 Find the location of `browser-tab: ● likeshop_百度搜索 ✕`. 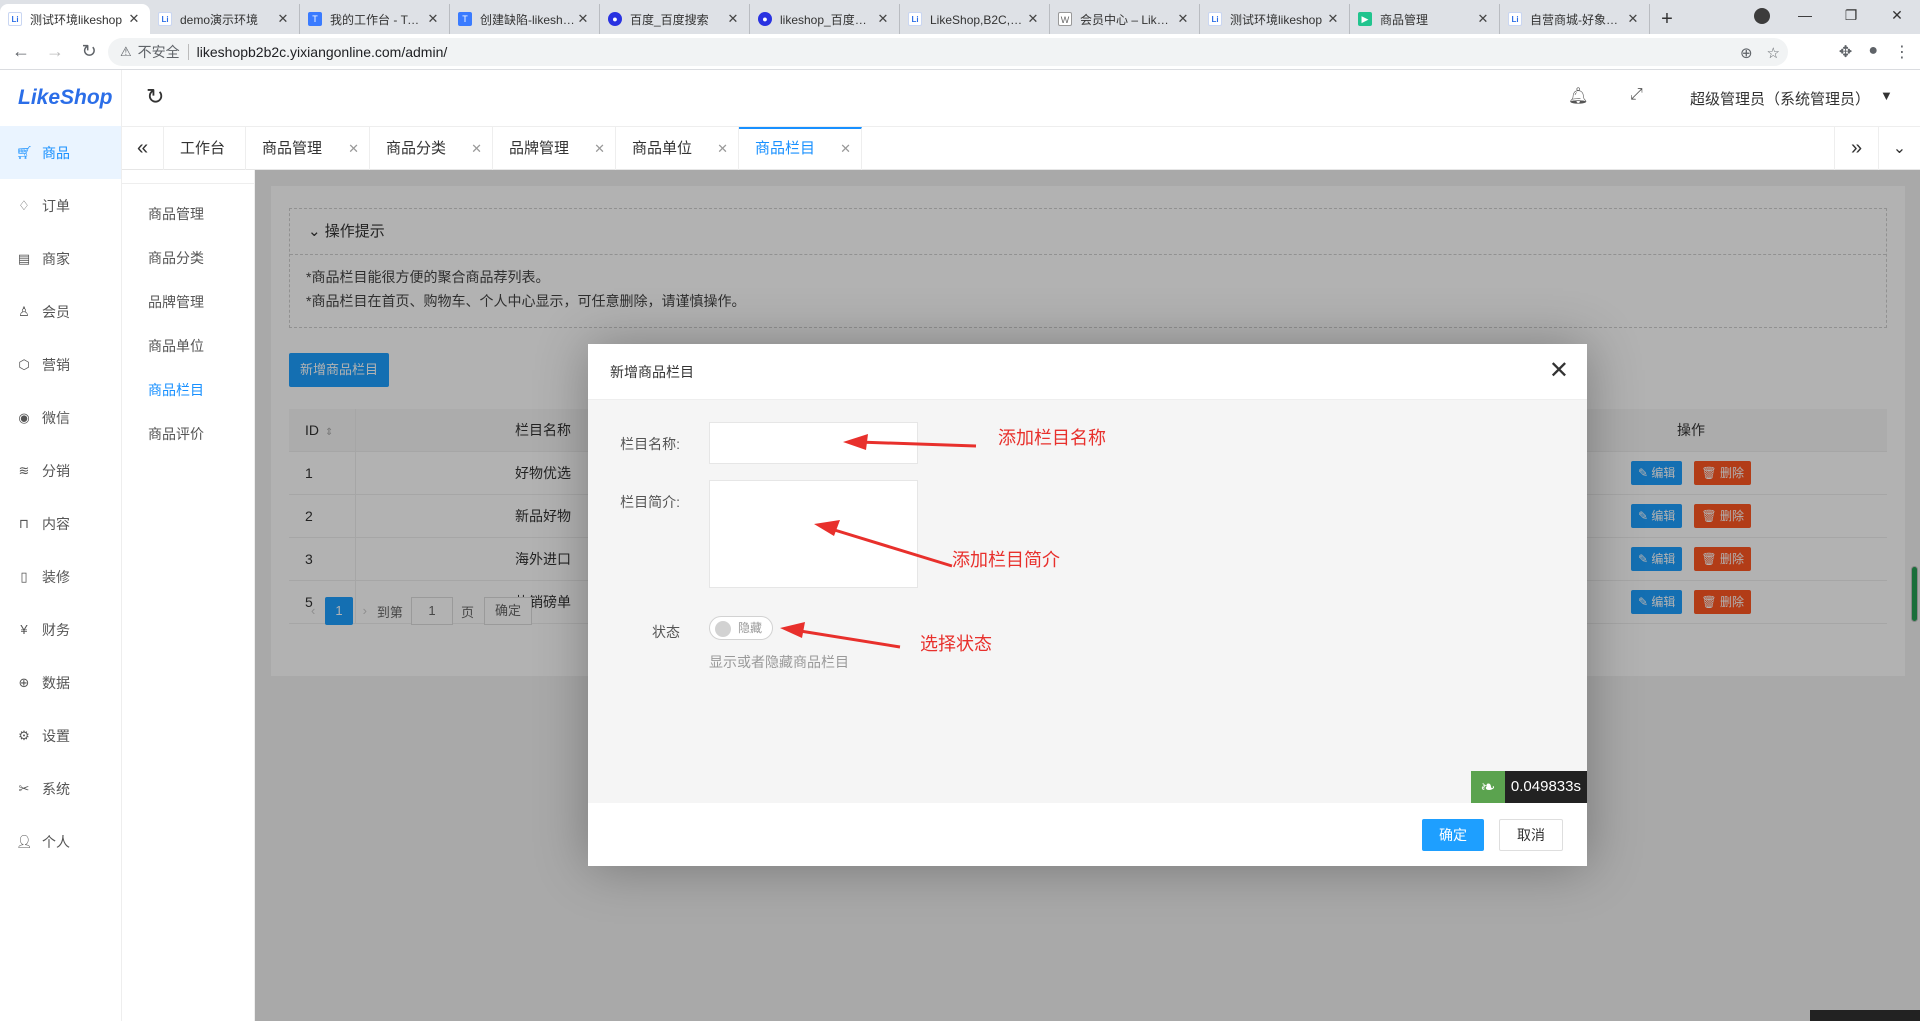

browser-tab: ● likeshop_百度搜索 ✕ is located at coordinates (825, 19).